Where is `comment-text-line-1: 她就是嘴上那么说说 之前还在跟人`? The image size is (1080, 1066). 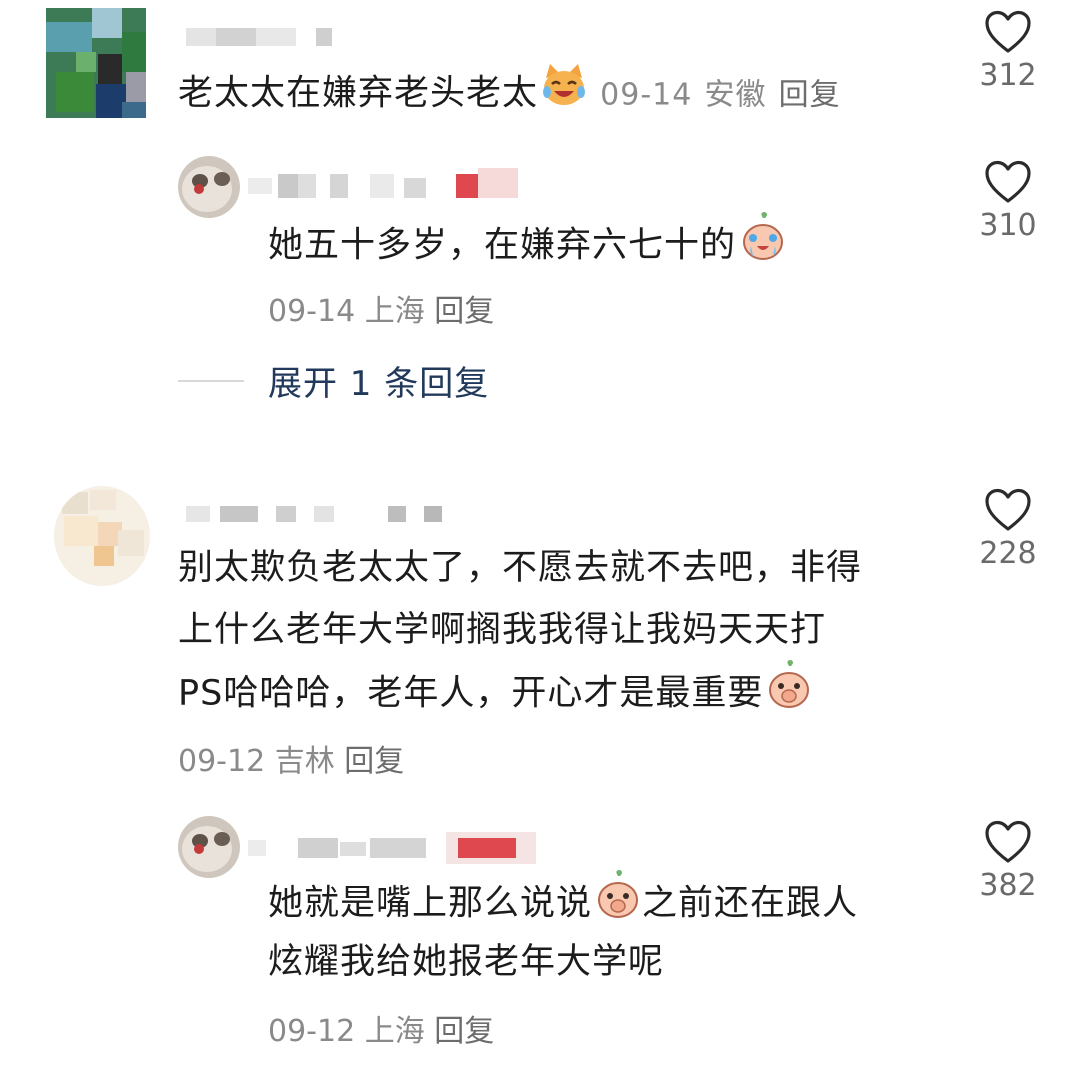
comment-text-line-1: 她就是嘴上那么说说 之前还在跟人 is located at coordinates (563, 904).